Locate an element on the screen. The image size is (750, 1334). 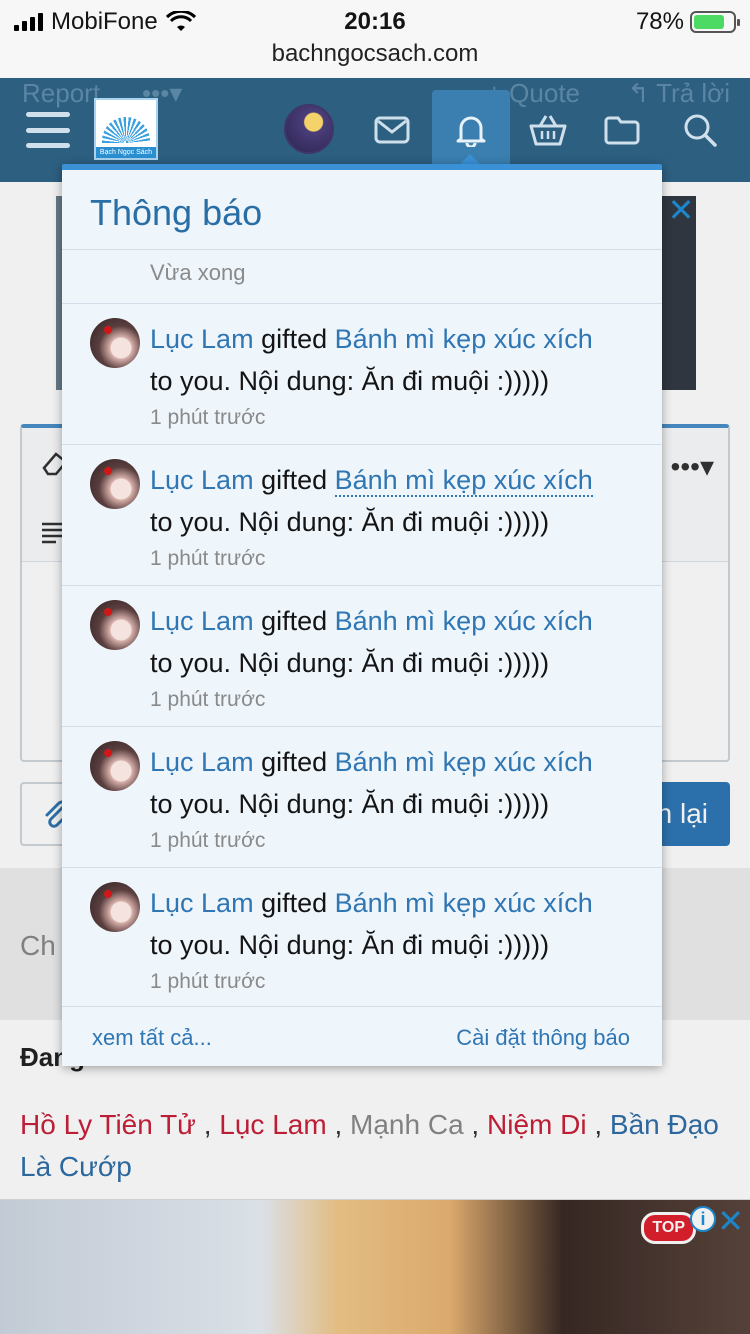
time-group-label: Vừa xong is located at coordinates (362, 277).